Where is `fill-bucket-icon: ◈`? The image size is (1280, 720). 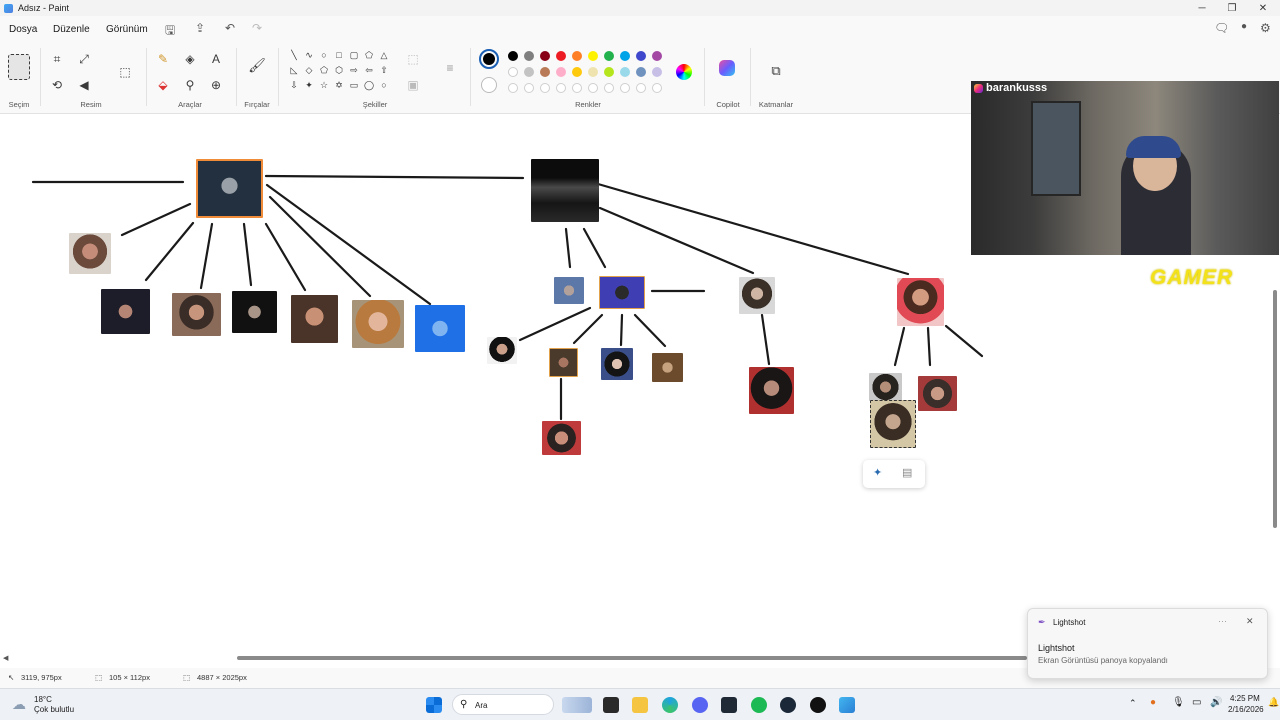 fill-bucket-icon: ◈ is located at coordinates (190, 59).